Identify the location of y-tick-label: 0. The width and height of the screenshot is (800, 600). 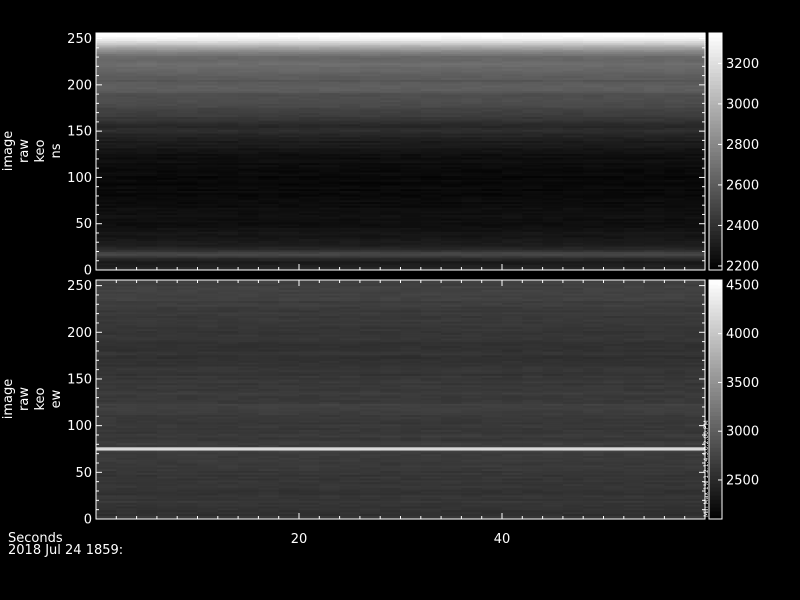
(88, 271).